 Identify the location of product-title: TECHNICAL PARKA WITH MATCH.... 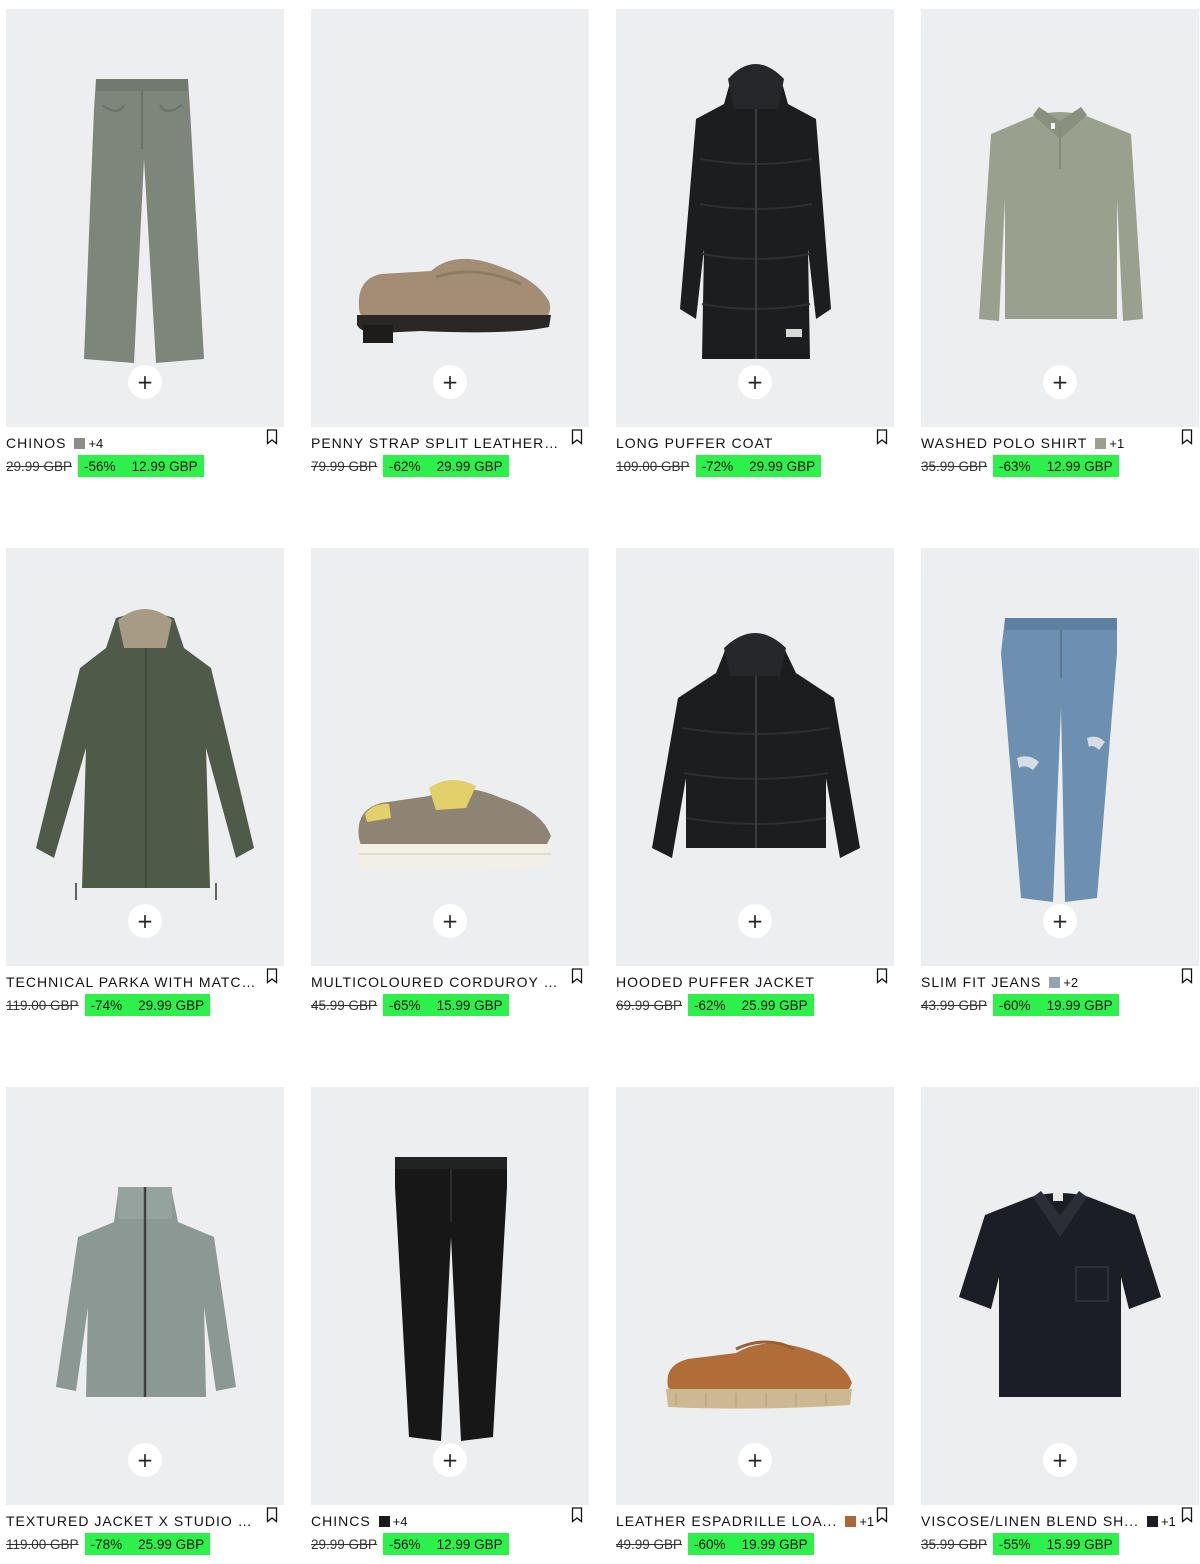
(132, 982).